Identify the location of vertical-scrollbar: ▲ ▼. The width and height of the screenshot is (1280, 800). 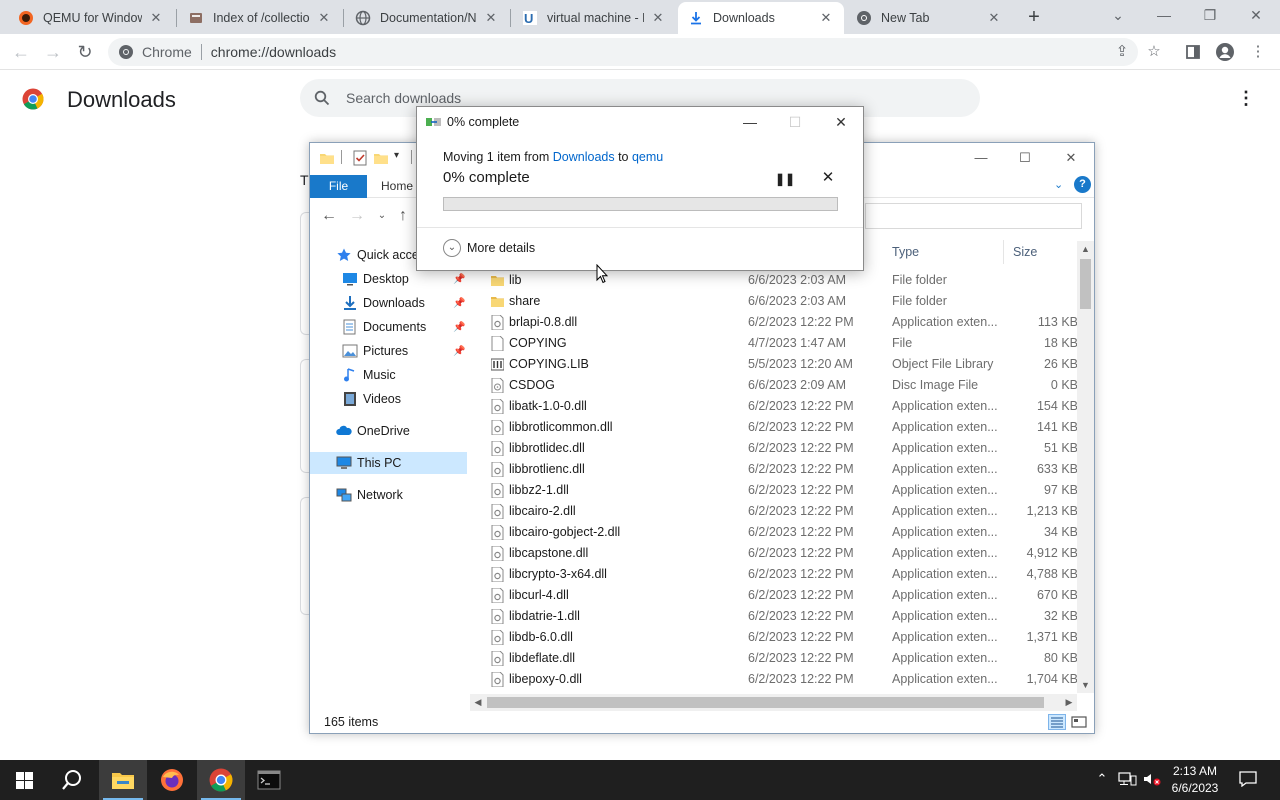
(1085, 467).